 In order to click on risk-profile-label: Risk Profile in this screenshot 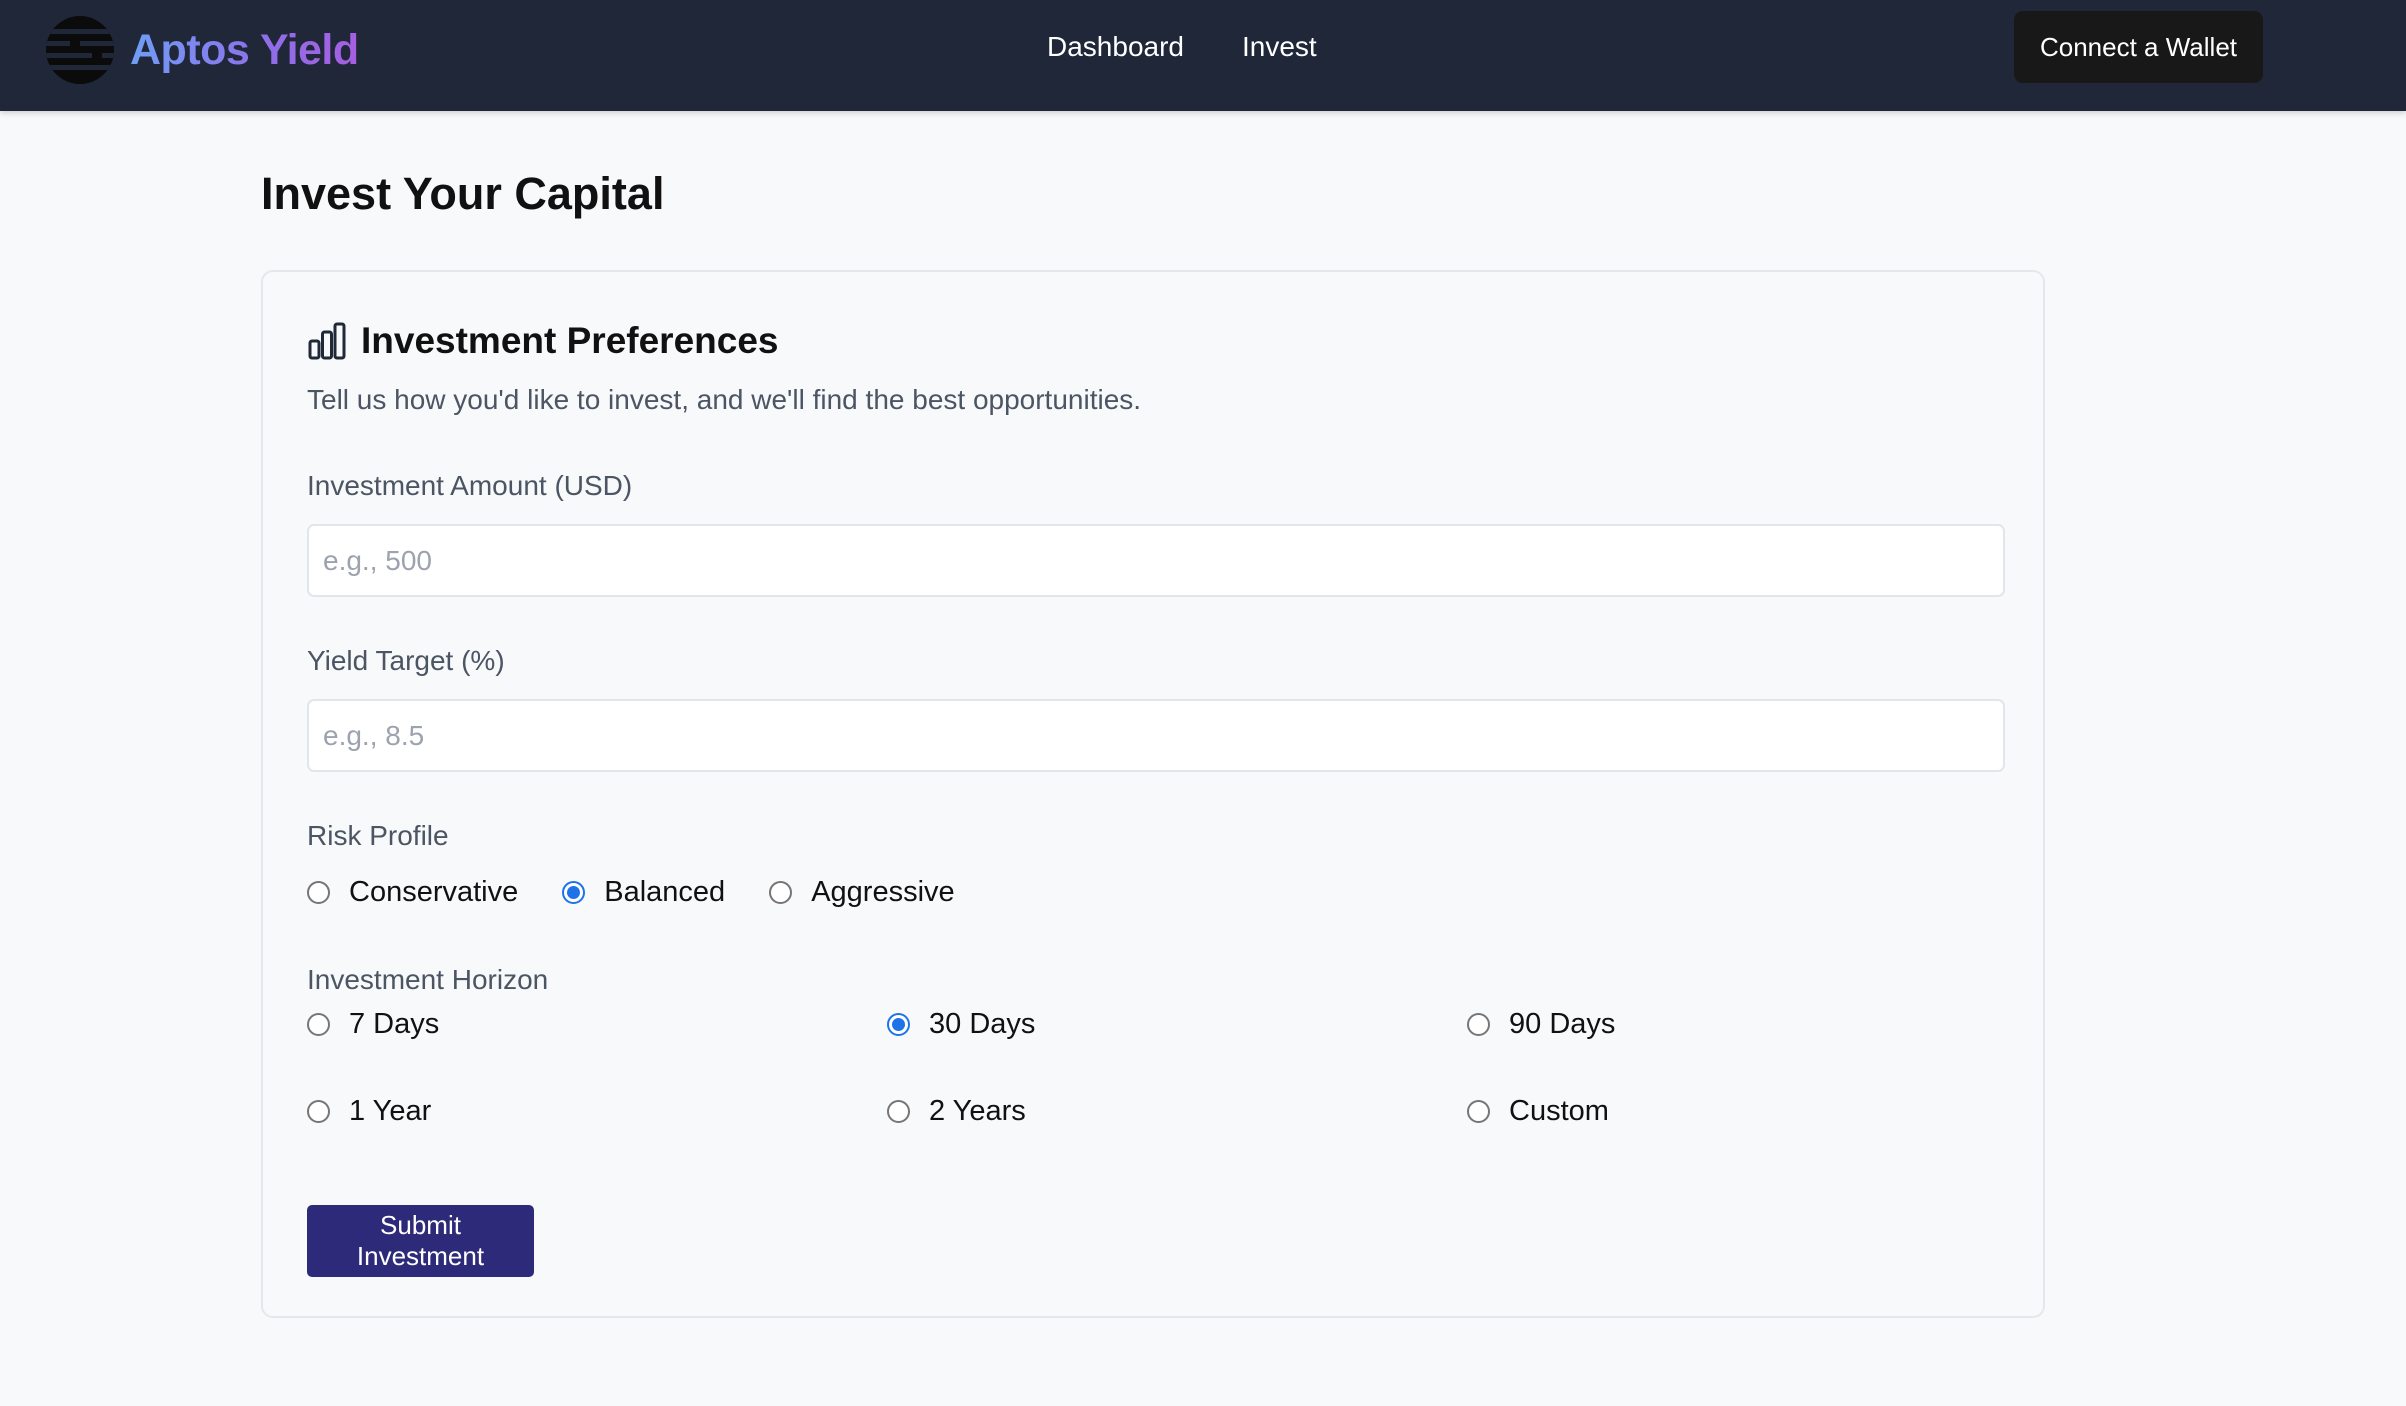, I will do `click(378, 835)`.